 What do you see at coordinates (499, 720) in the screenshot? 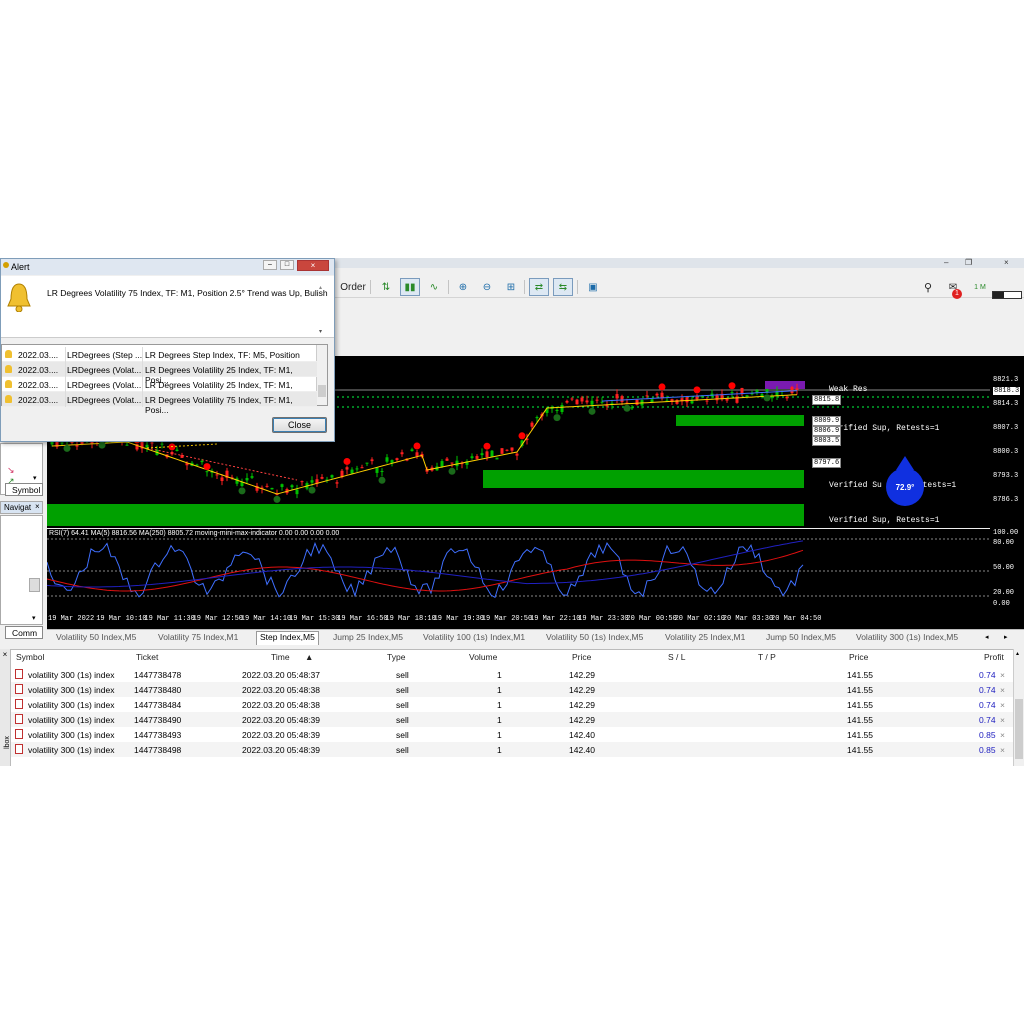
I see `cell-volume: 1` at bounding box center [499, 720].